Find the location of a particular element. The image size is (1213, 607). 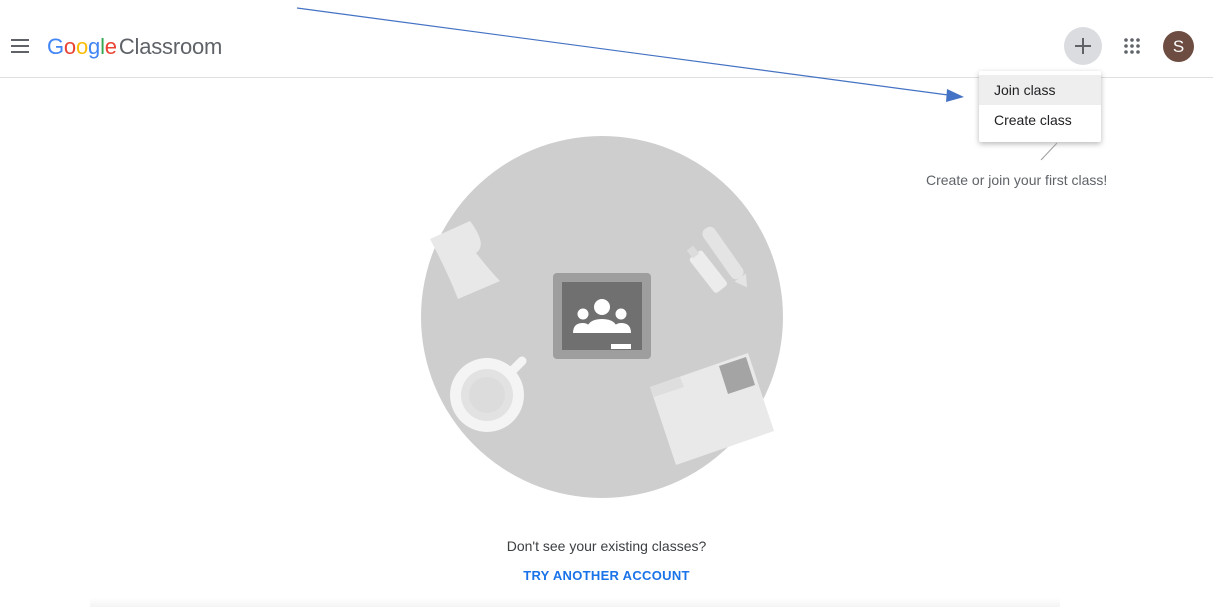

footer-shadow is located at coordinates (575, 602).